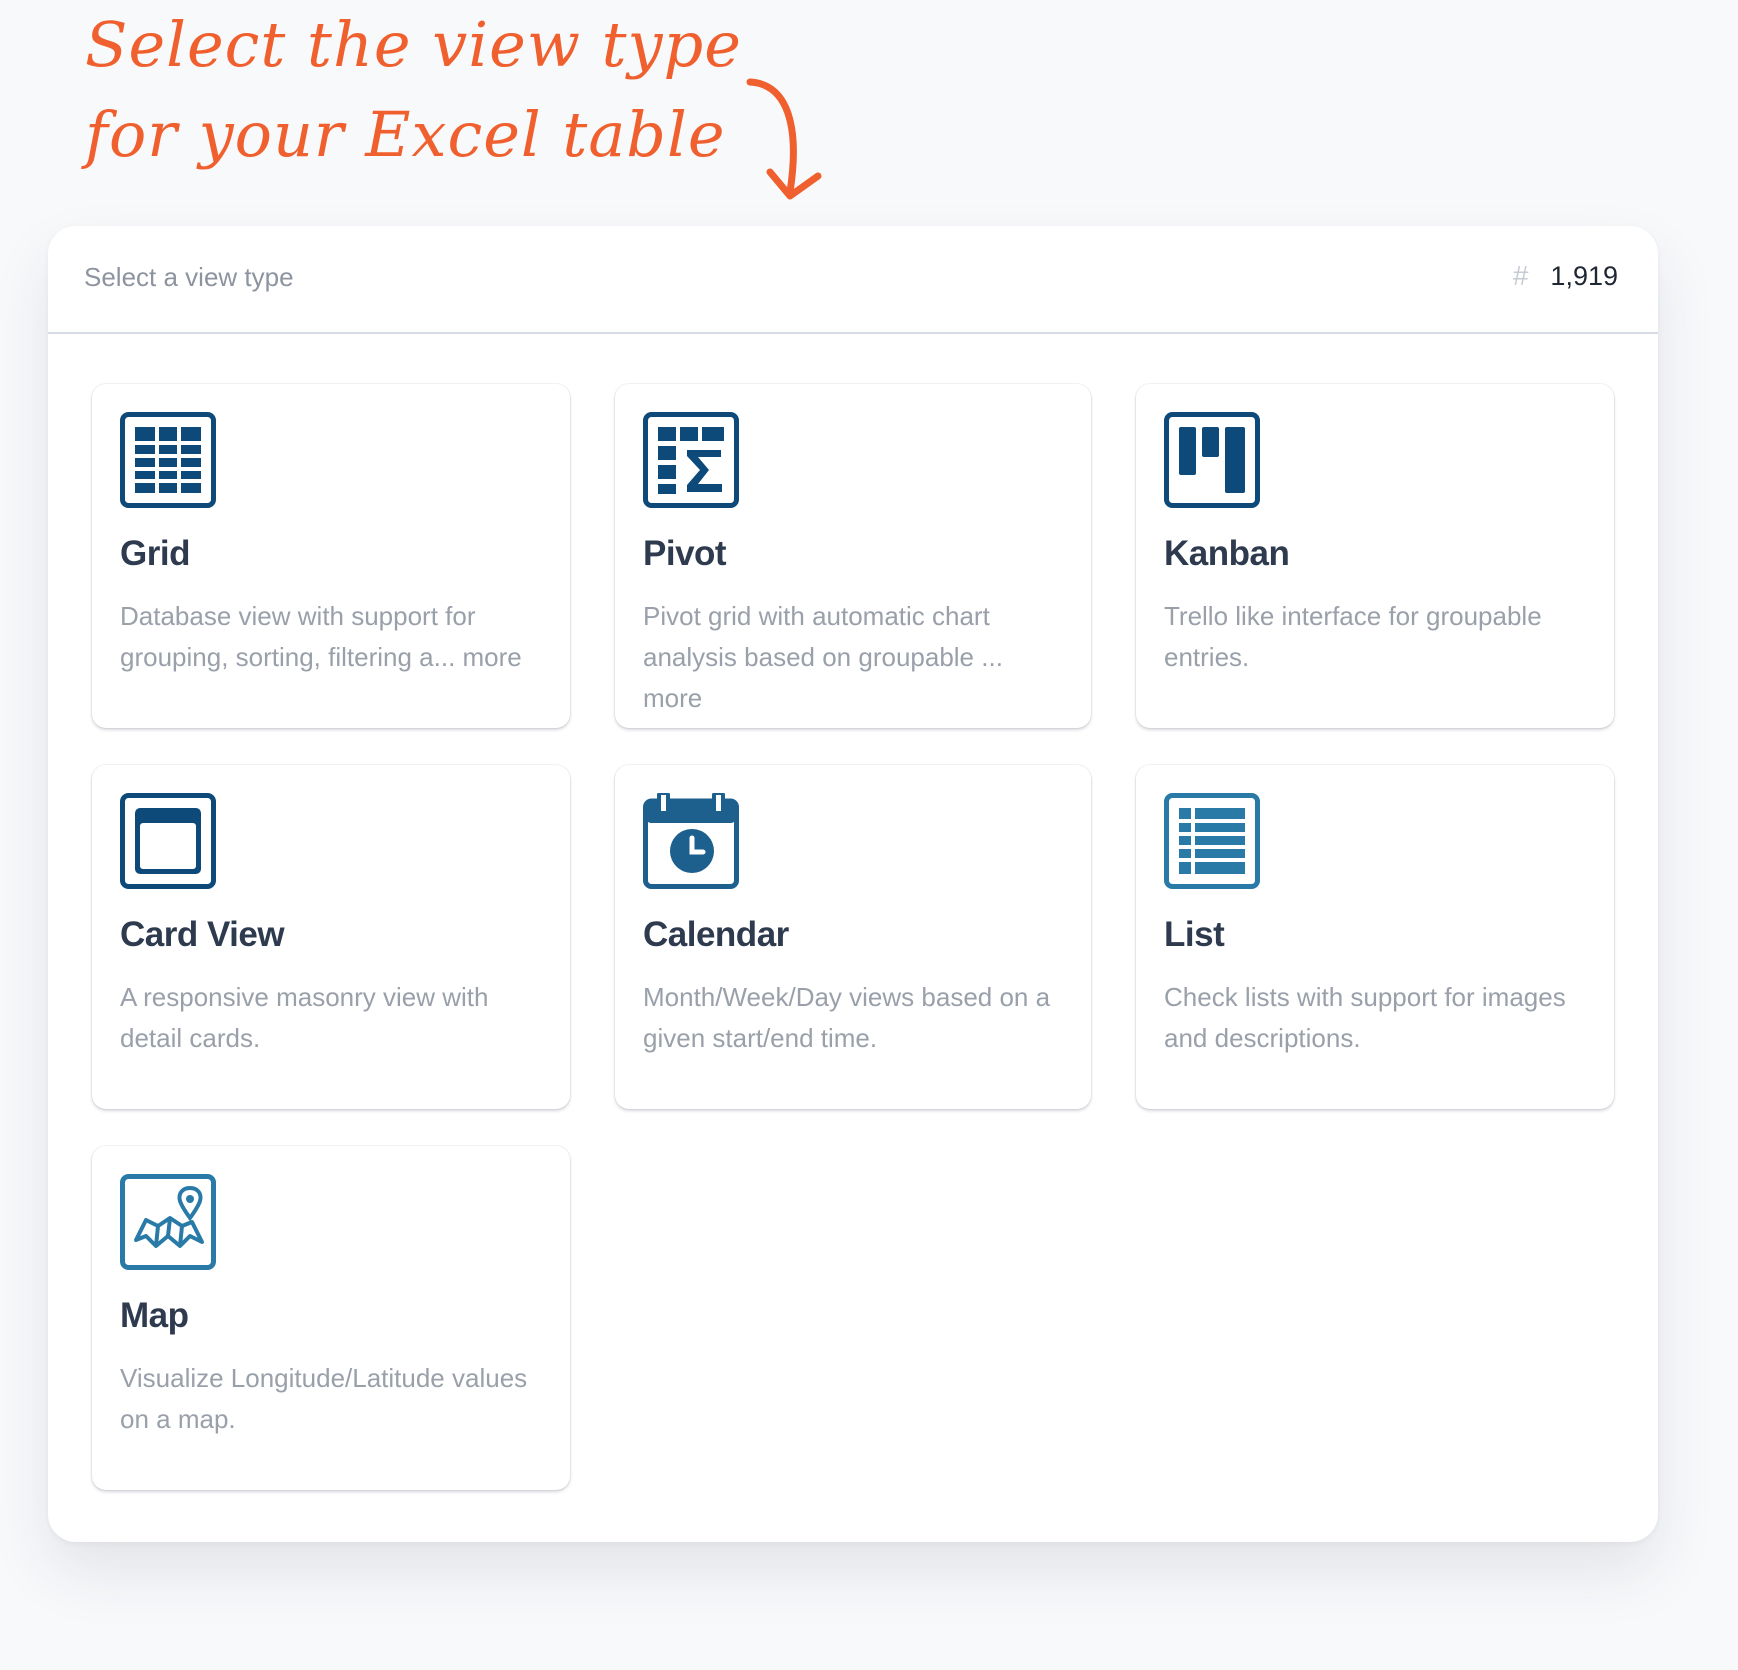 This screenshot has width=1738, height=1670. What do you see at coordinates (154, 1315) in the screenshot?
I see `view-card-title: Map` at bounding box center [154, 1315].